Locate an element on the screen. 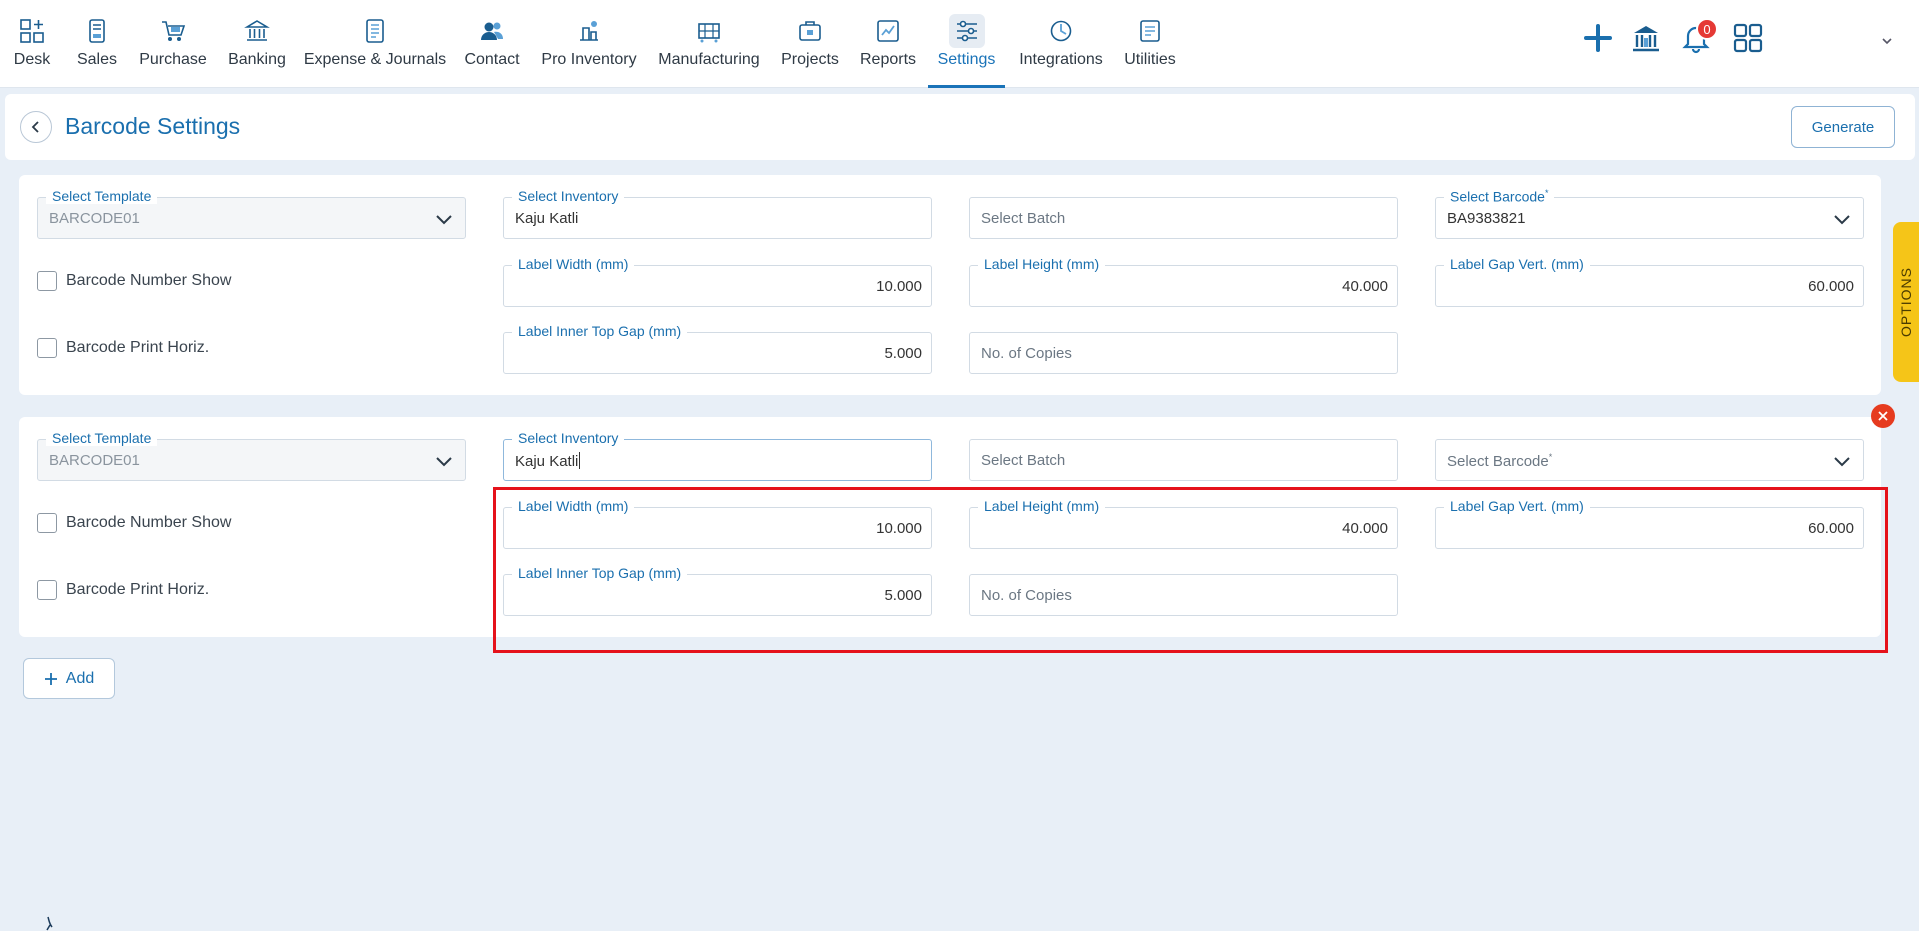 This screenshot has height=931, width=1919. desk-icon is located at coordinates (32, 31).